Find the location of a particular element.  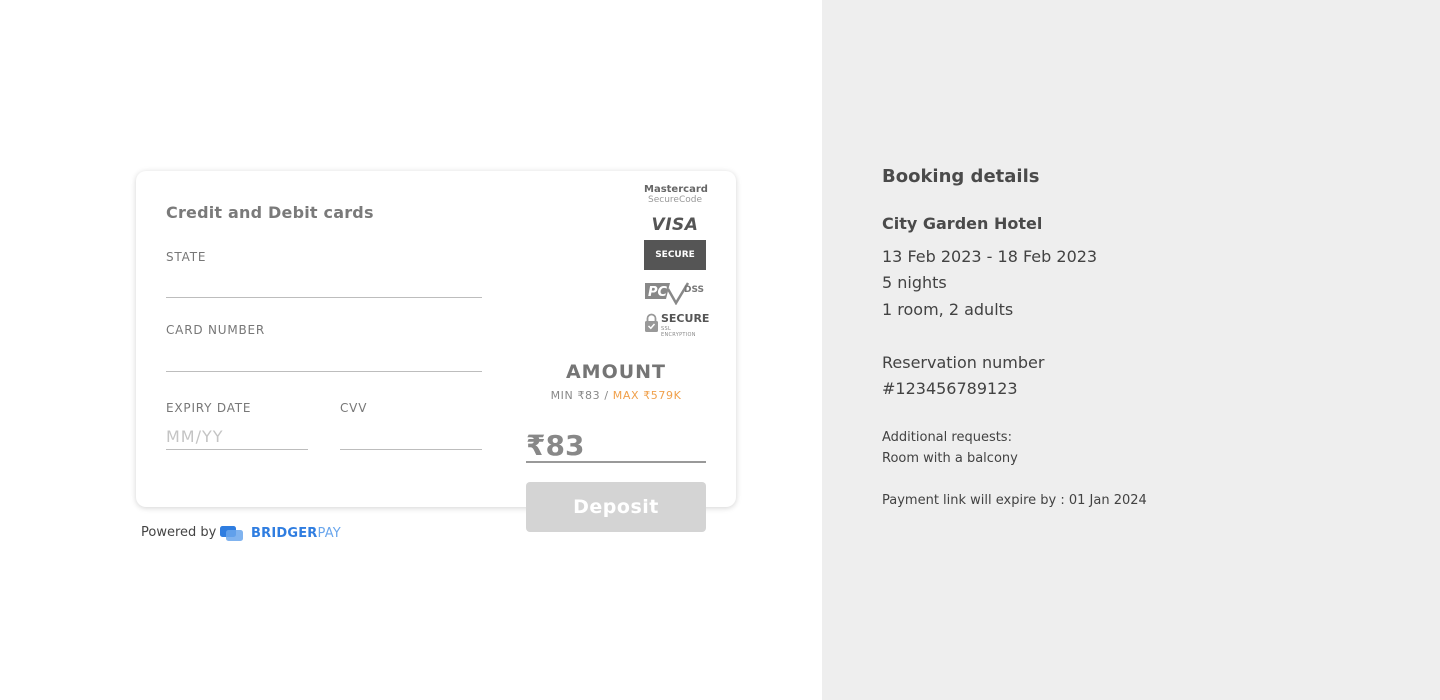

visa-secure-icon: SECURE is located at coordinates (675, 255).